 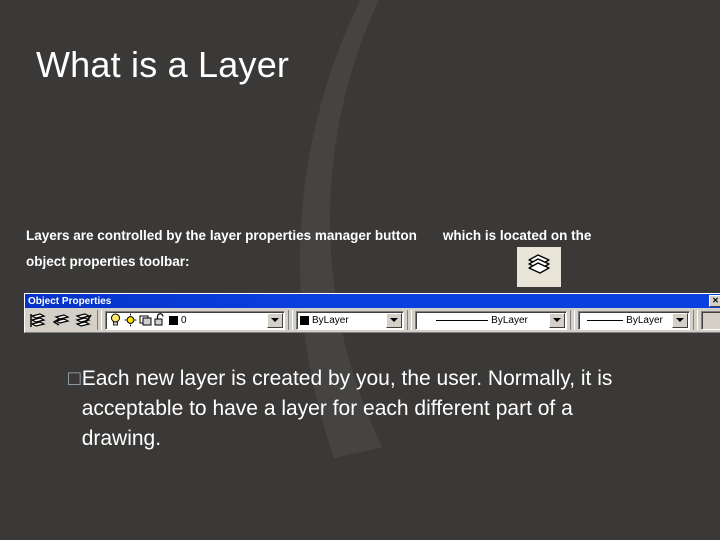 What do you see at coordinates (605, 320) in the screenshot?
I see `lineweight-sample-icon` at bounding box center [605, 320].